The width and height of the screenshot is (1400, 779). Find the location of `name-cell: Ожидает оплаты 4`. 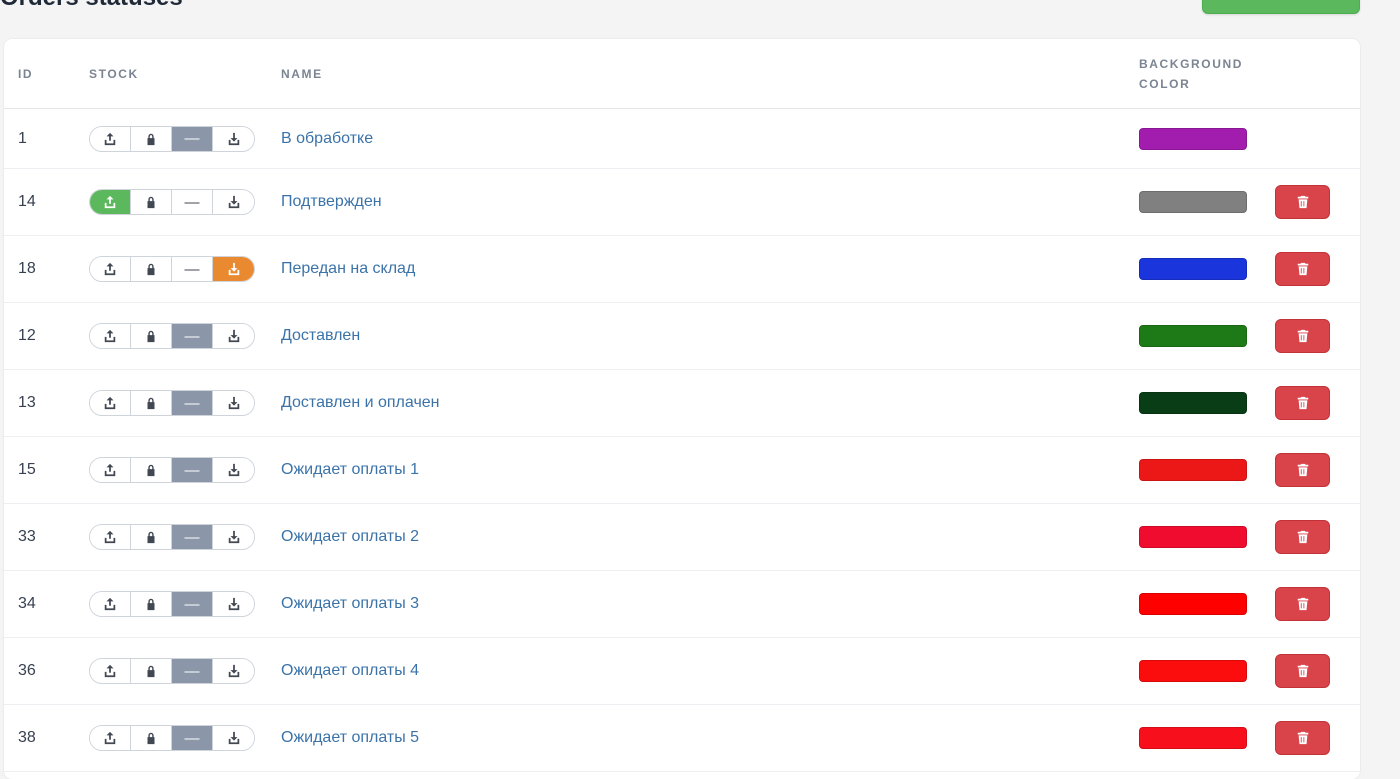

name-cell: Ожидает оплаты 4 is located at coordinates (710, 671).